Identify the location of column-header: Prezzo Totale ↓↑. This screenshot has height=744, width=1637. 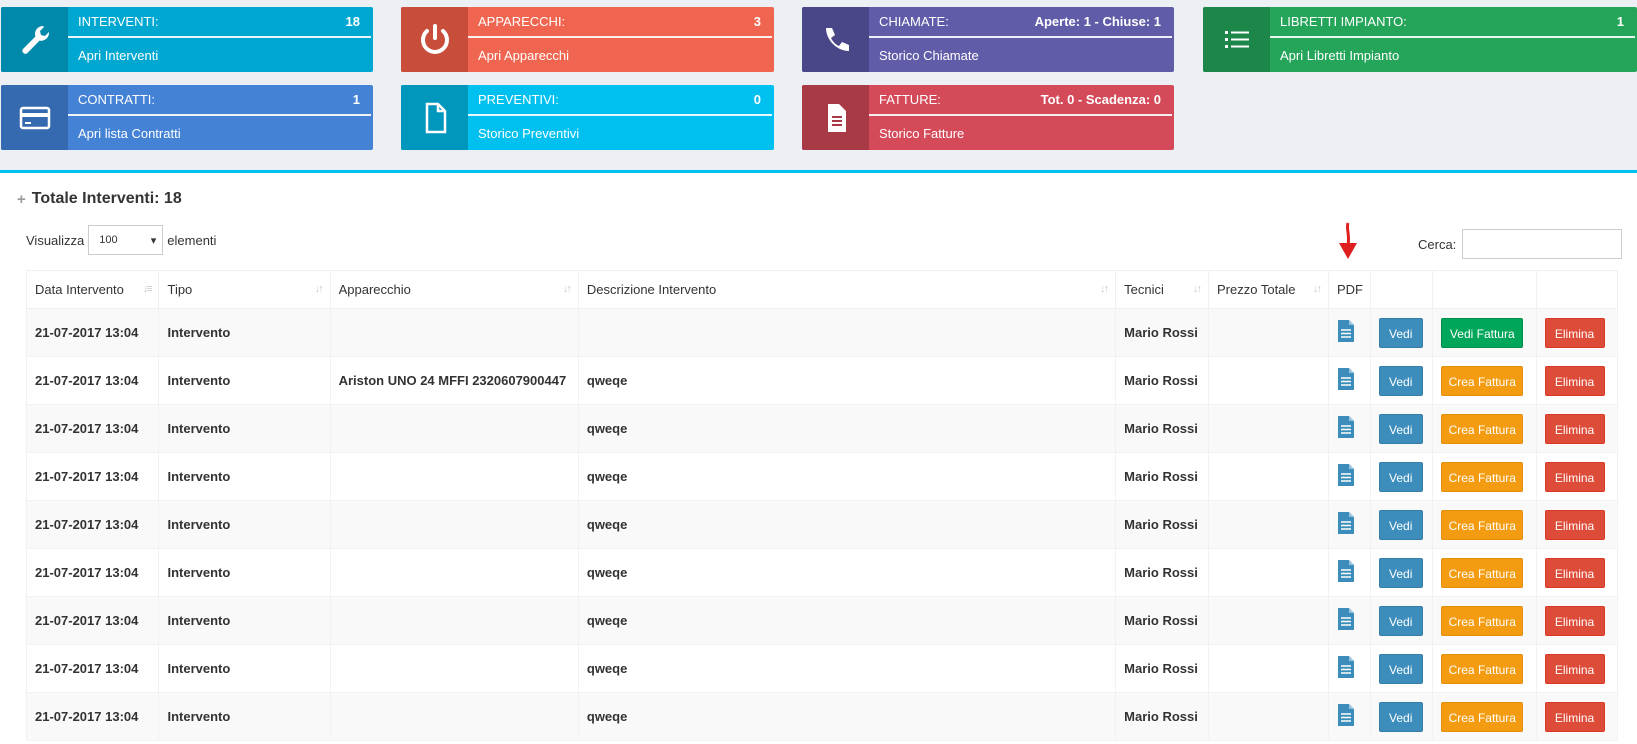
(1268, 289).